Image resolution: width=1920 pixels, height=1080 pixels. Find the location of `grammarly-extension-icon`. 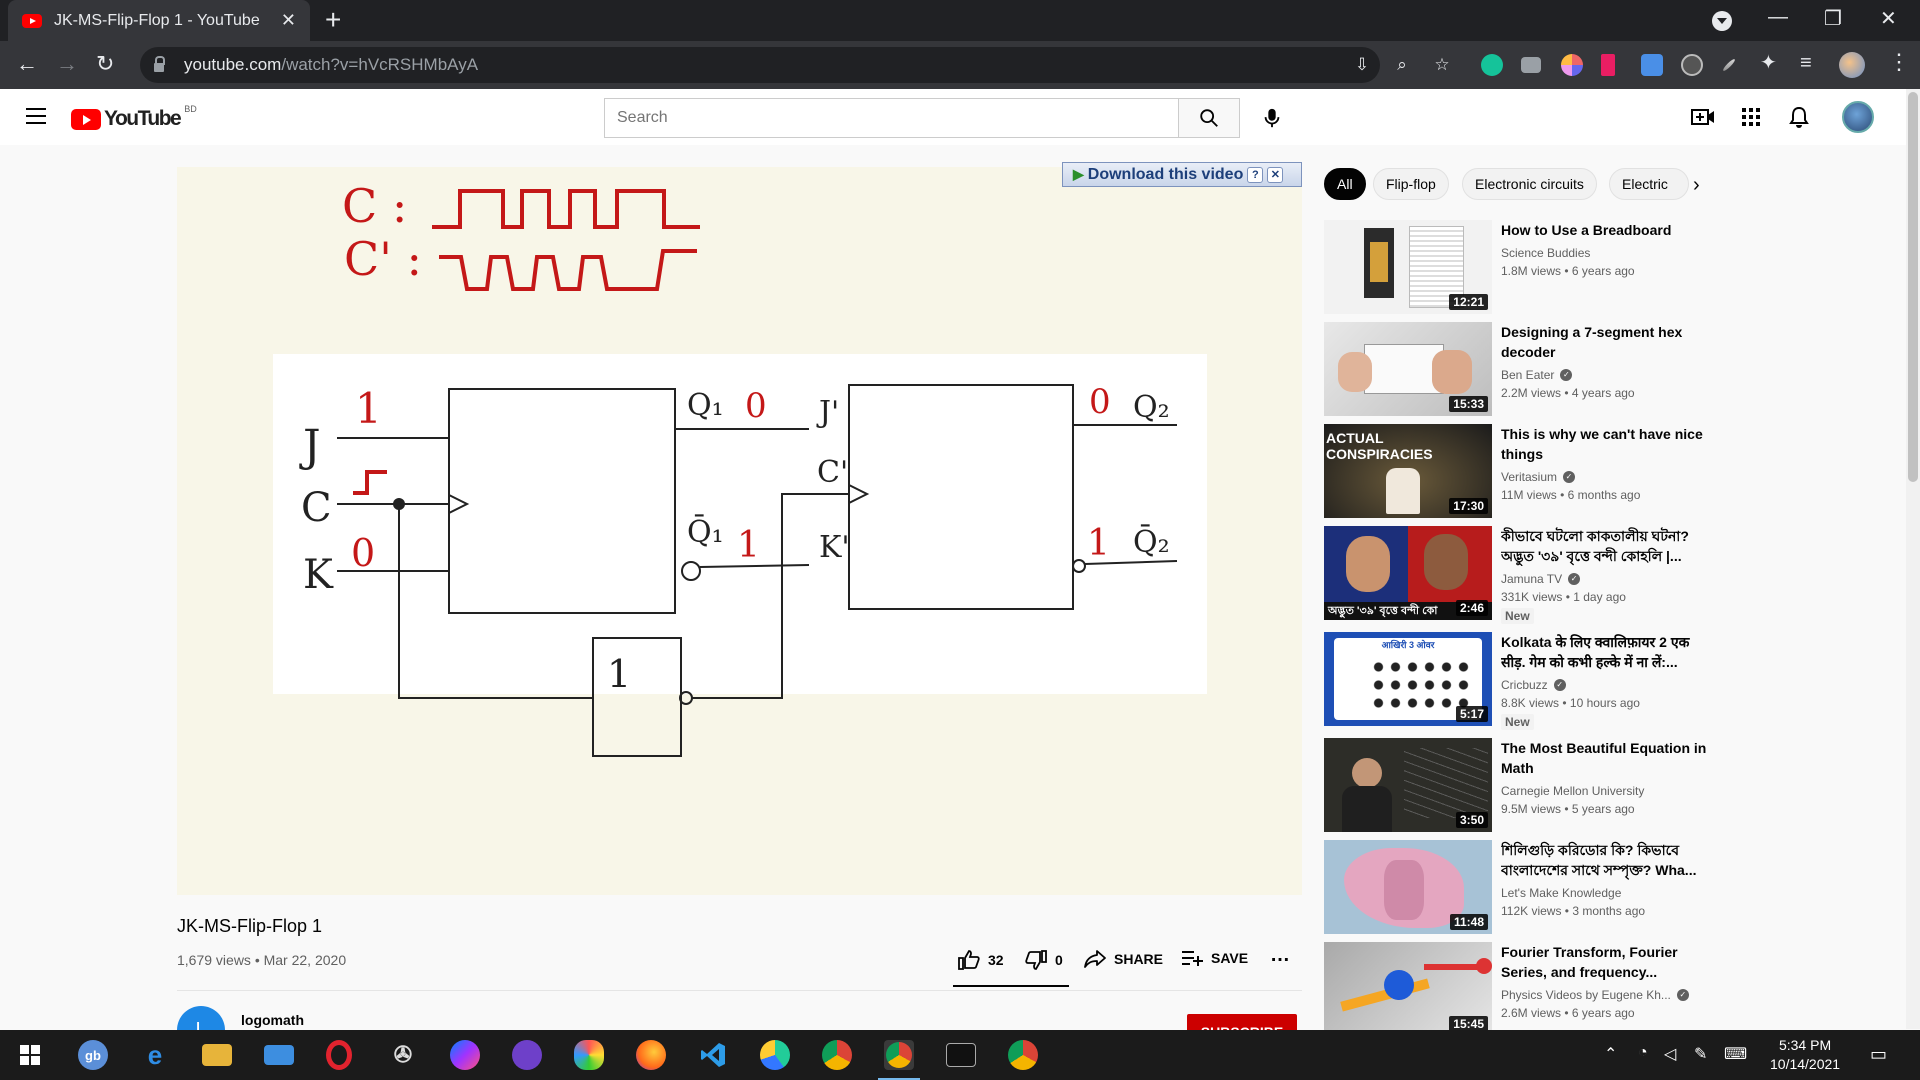

grammarly-extension-icon is located at coordinates (1492, 65).